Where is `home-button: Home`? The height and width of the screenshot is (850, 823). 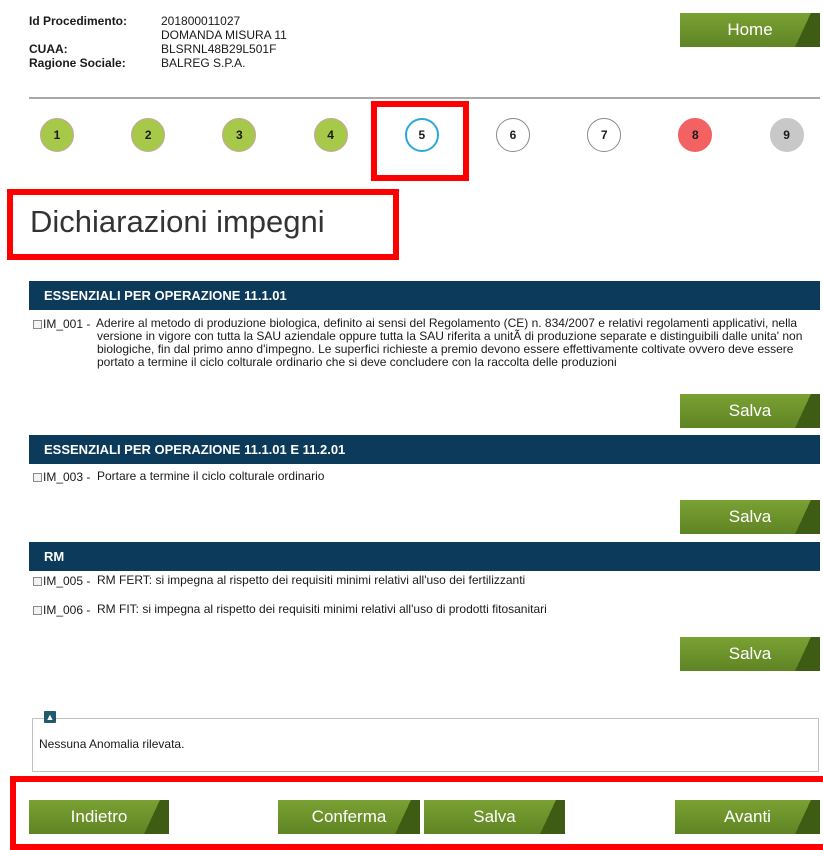
home-button: Home is located at coordinates (750, 30).